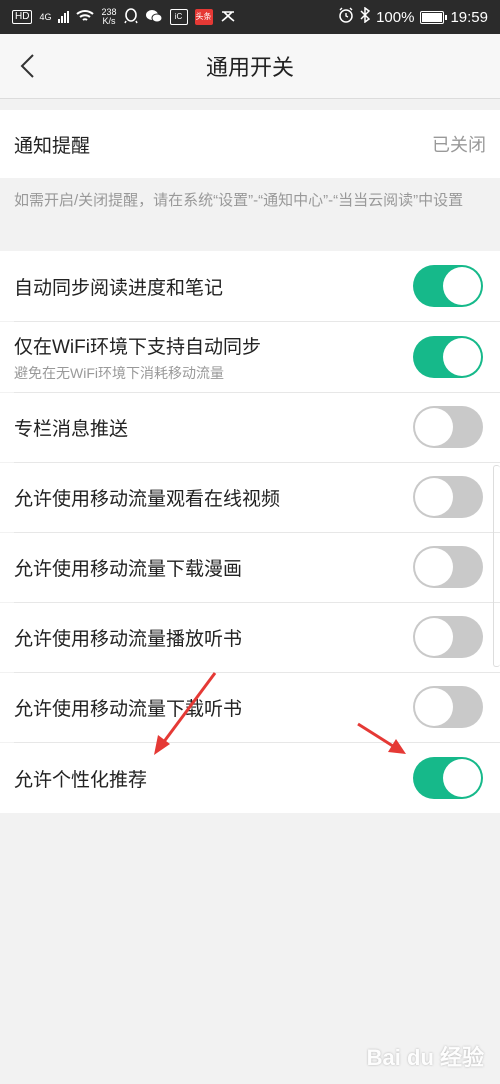  What do you see at coordinates (128, 709) in the screenshot?
I see `setting-label: 允许使用移动流量下载听书` at bounding box center [128, 709].